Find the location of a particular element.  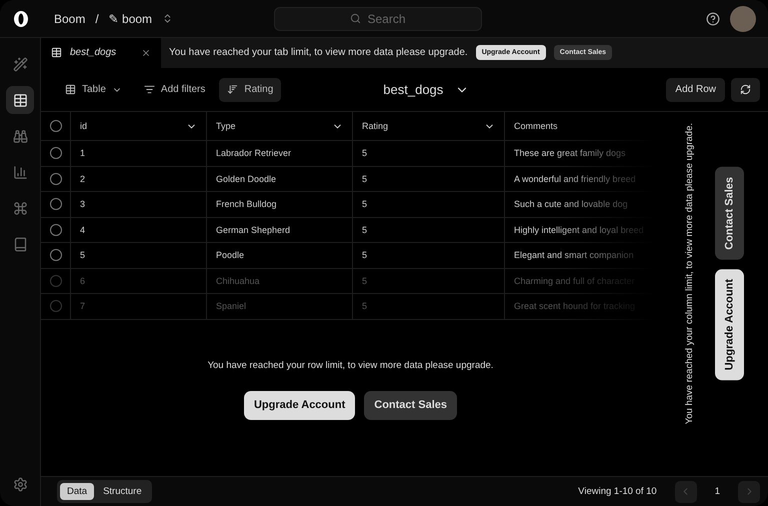

table-cell: French Bulldog is located at coordinates (280, 205).